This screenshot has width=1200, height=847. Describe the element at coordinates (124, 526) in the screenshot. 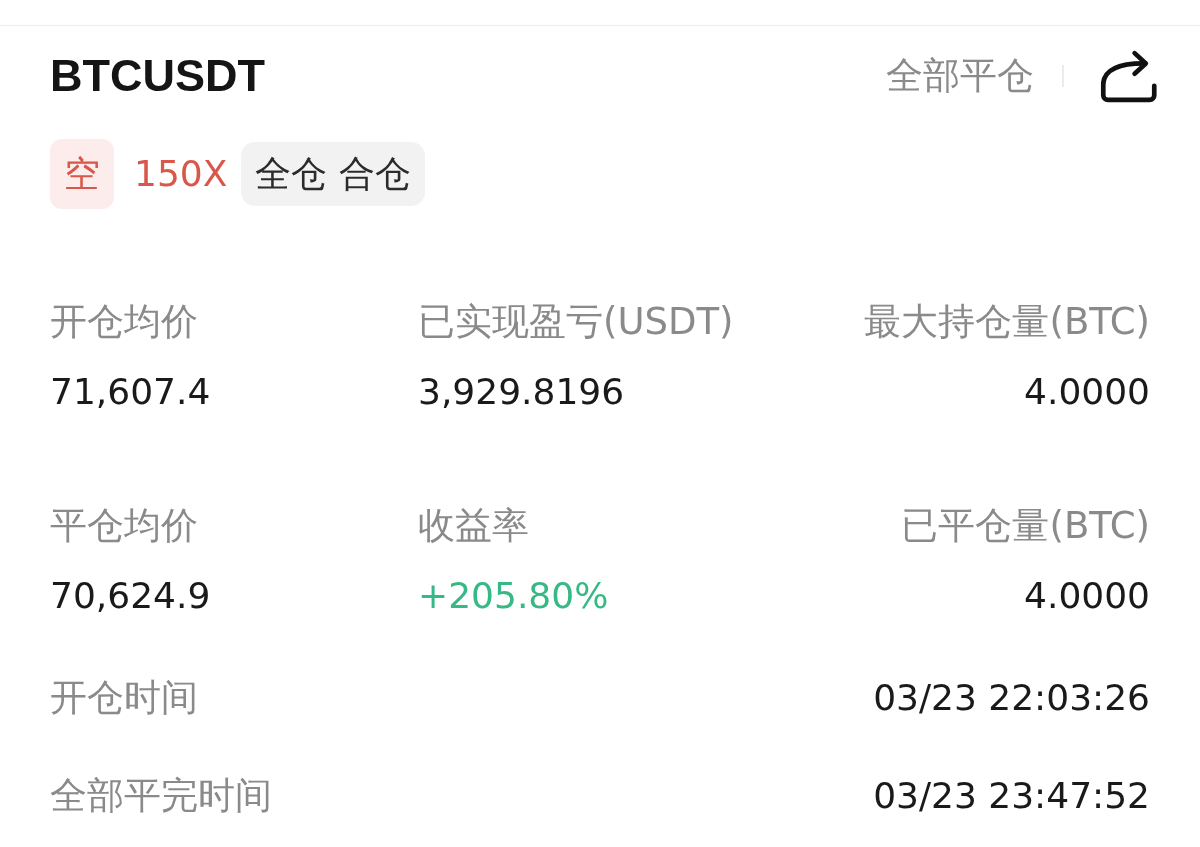

I see `stat-label: 平仓均价` at that location.